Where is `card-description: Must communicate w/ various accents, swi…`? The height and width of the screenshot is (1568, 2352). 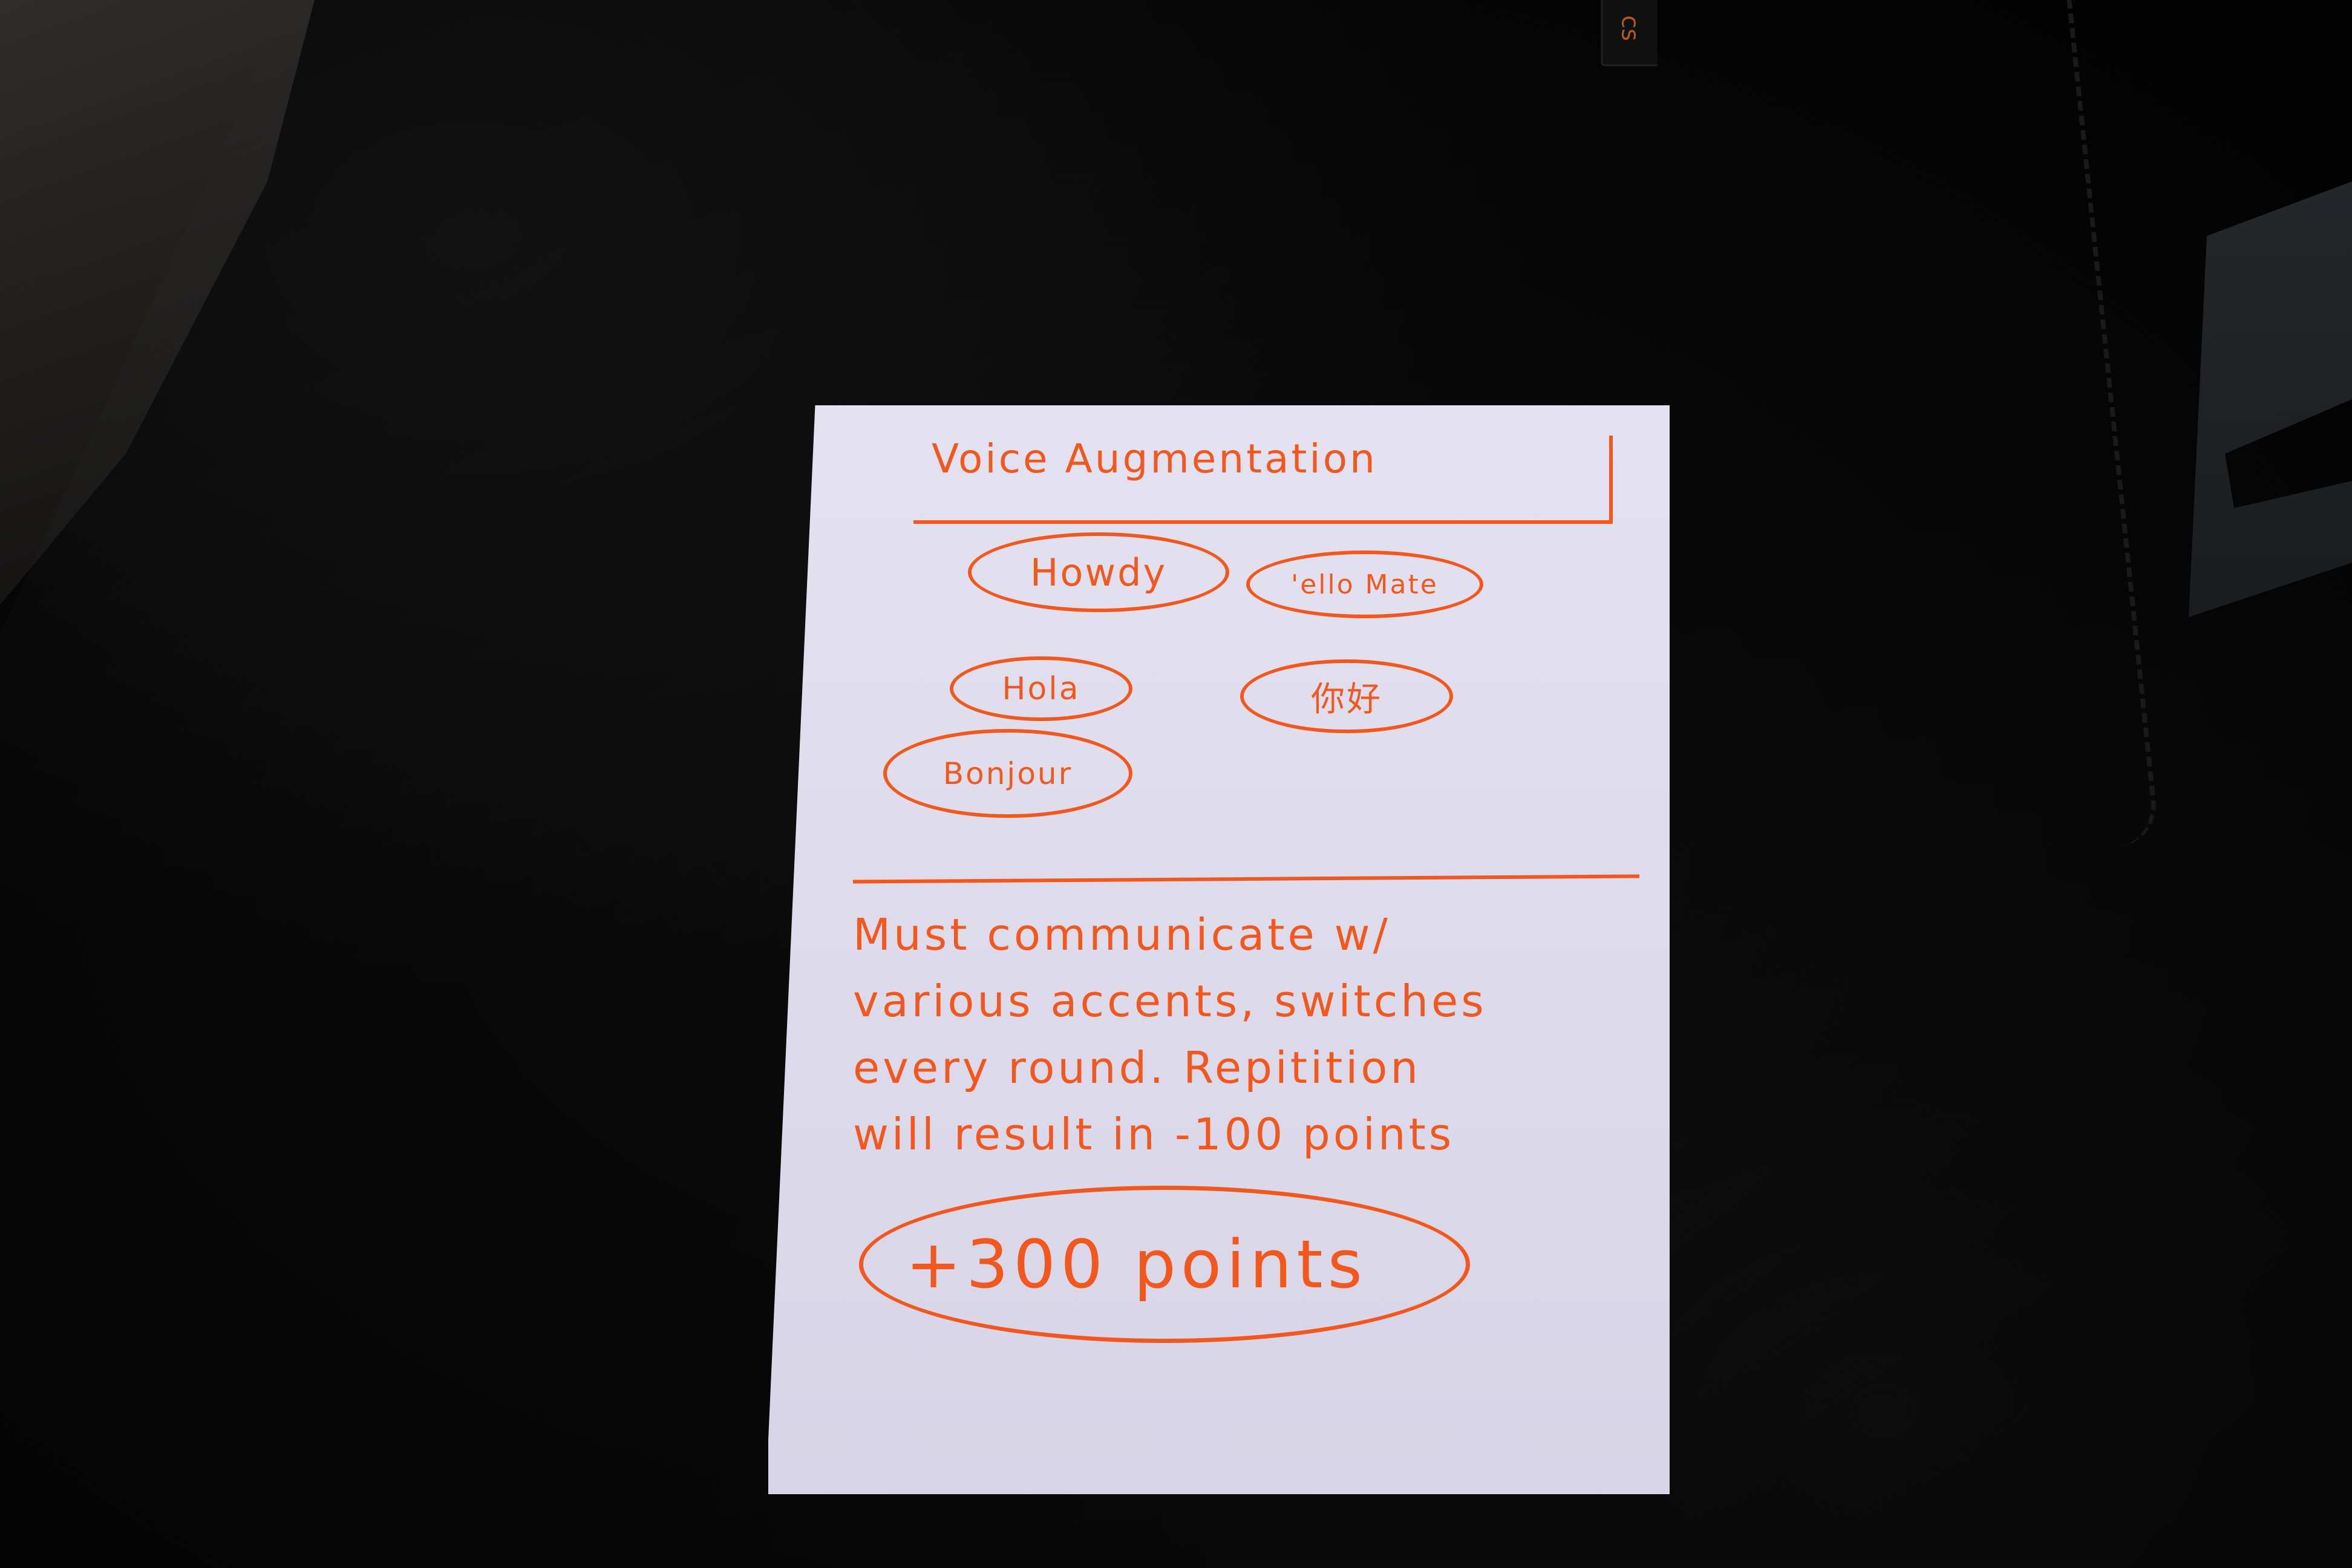
card-description: Must communicate w/ various accents, swi… is located at coordinates (1258, 1034).